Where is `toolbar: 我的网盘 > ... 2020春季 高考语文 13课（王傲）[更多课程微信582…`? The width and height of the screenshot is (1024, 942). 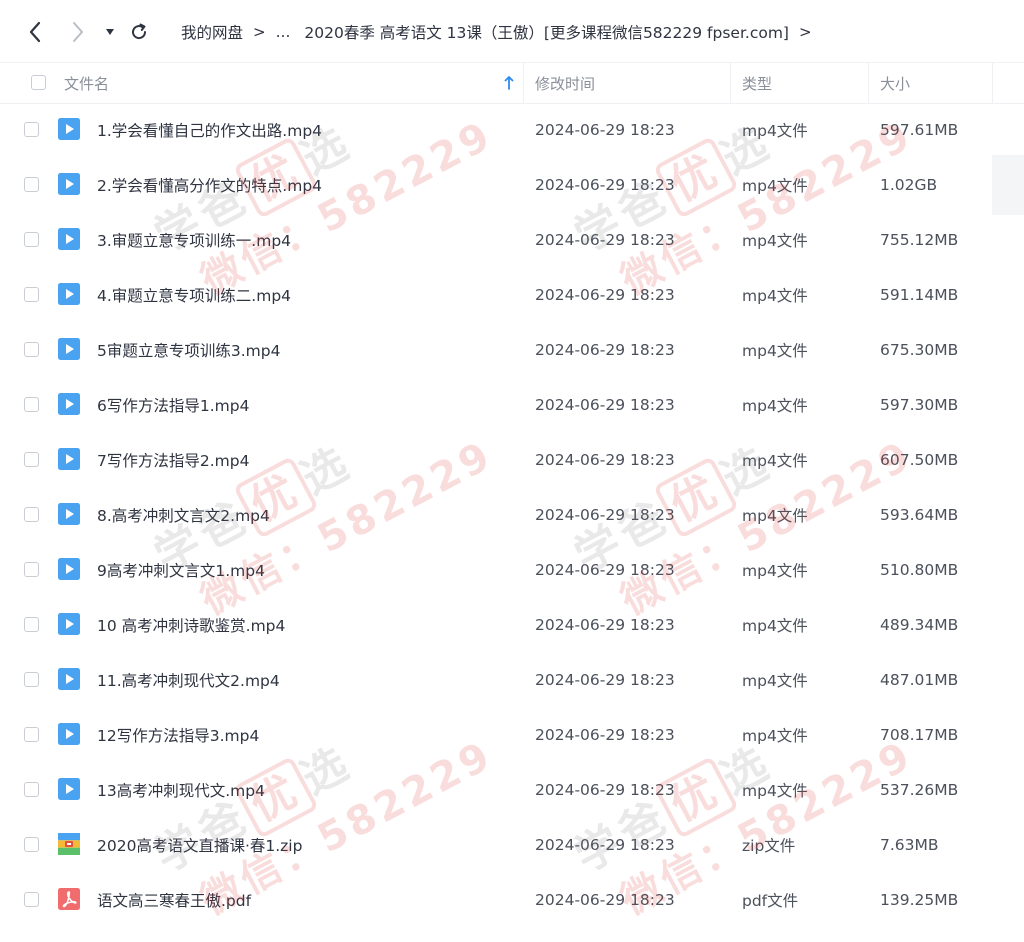 toolbar: 我的网盘 > ... 2020春季 高考语文 13课（王傲）[更多课程微信582… is located at coordinates (512, 31).